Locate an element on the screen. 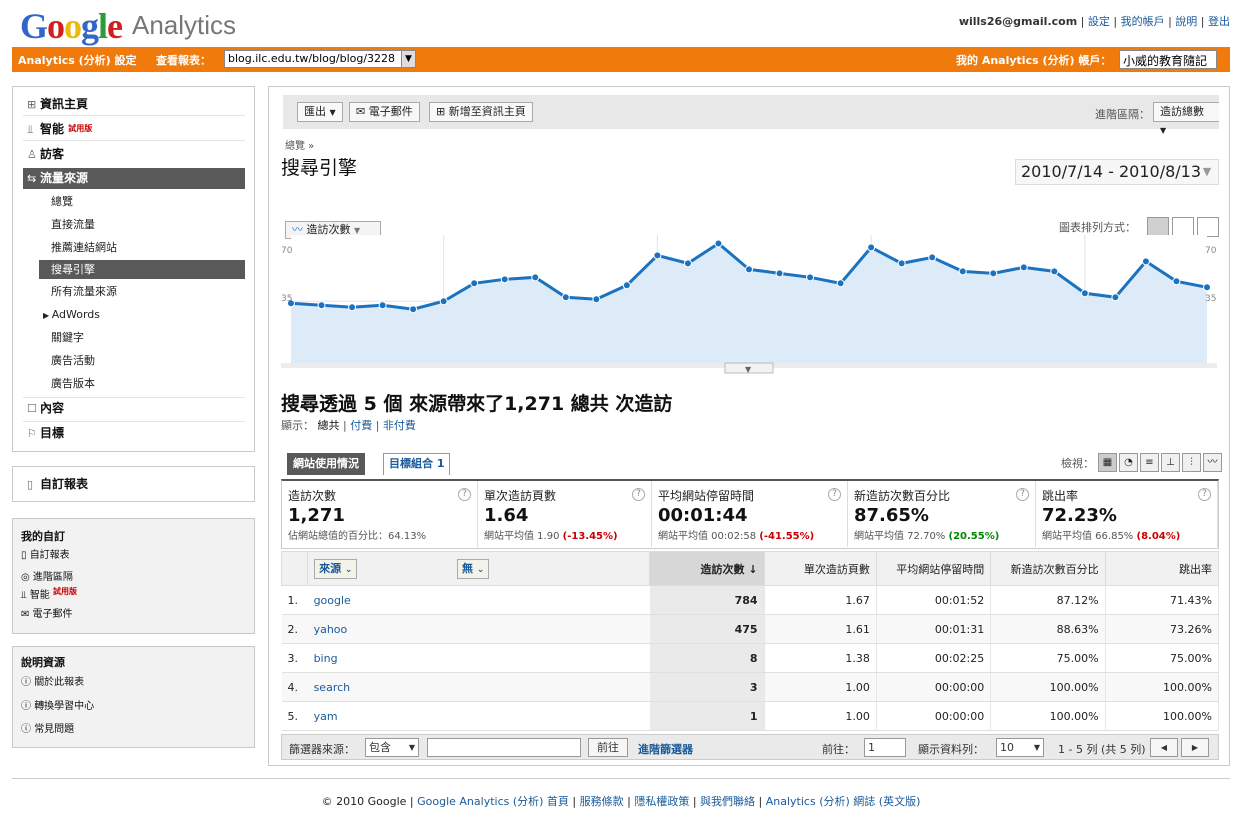 This screenshot has width=1242, height=813. goto-page-input: 1 is located at coordinates (885, 747).